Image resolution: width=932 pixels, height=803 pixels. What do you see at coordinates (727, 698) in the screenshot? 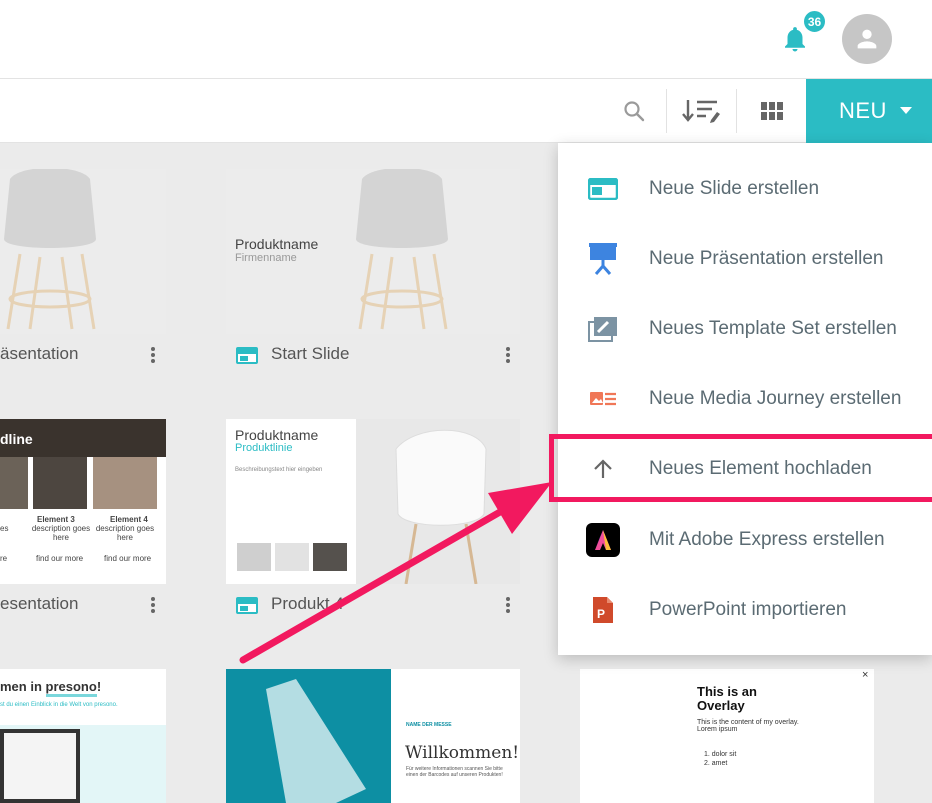
I see `thumb-title: This is an Overlay` at bounding box center [727, 698].